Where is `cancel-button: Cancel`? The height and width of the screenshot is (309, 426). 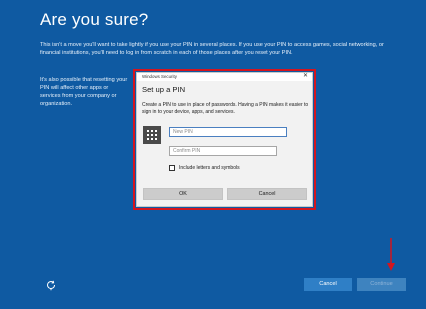 cancel-button: Cancel is located at coordinates (328, 284).